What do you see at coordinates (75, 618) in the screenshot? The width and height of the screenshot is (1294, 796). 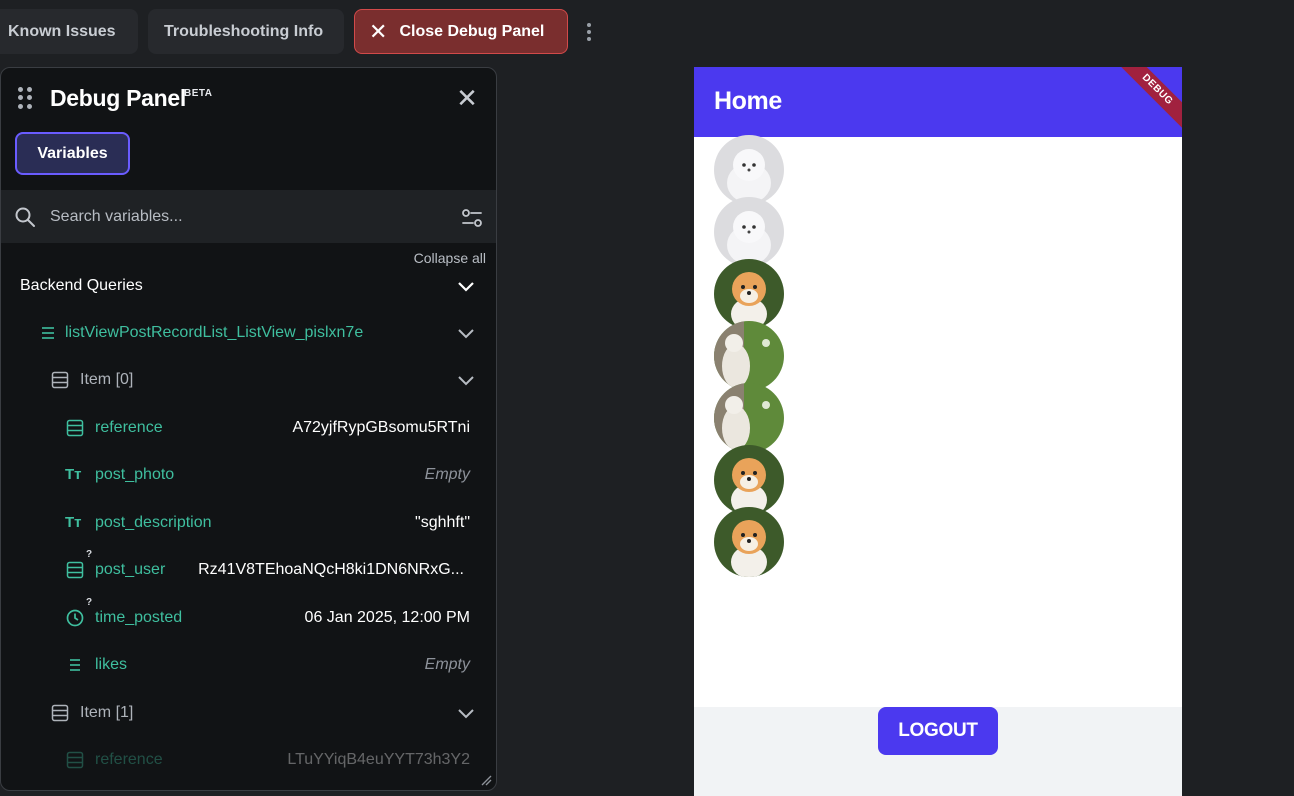 I see `clock-icon` at bounding box center [75, 618].